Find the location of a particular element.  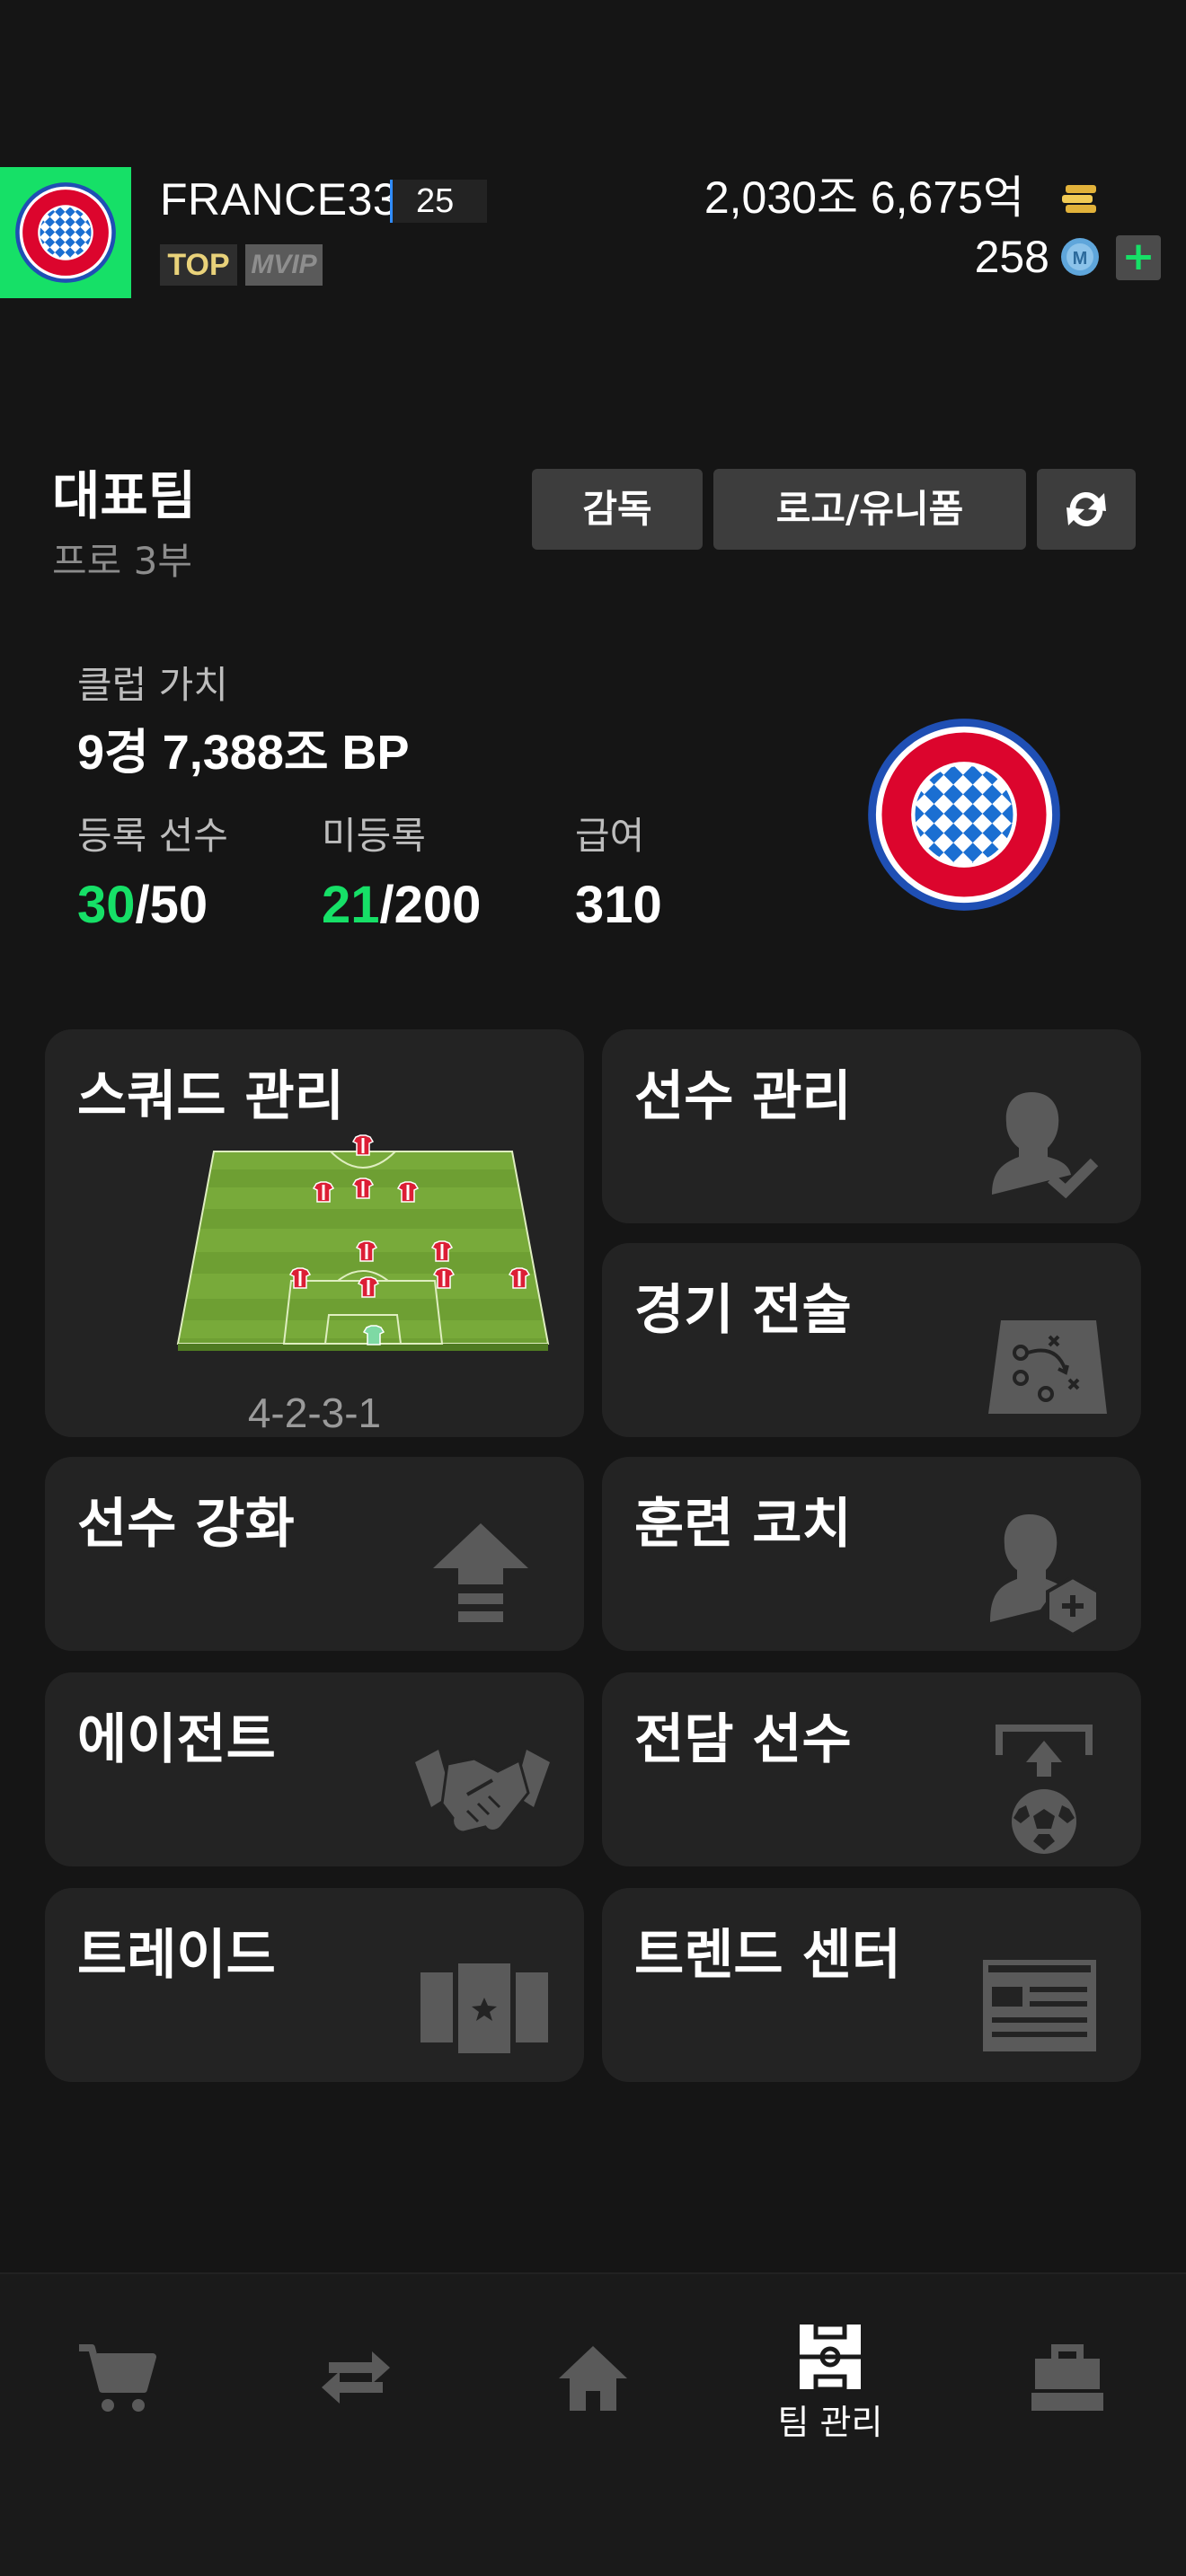

add-currency-button: + is located at coordinates (1138, 257).